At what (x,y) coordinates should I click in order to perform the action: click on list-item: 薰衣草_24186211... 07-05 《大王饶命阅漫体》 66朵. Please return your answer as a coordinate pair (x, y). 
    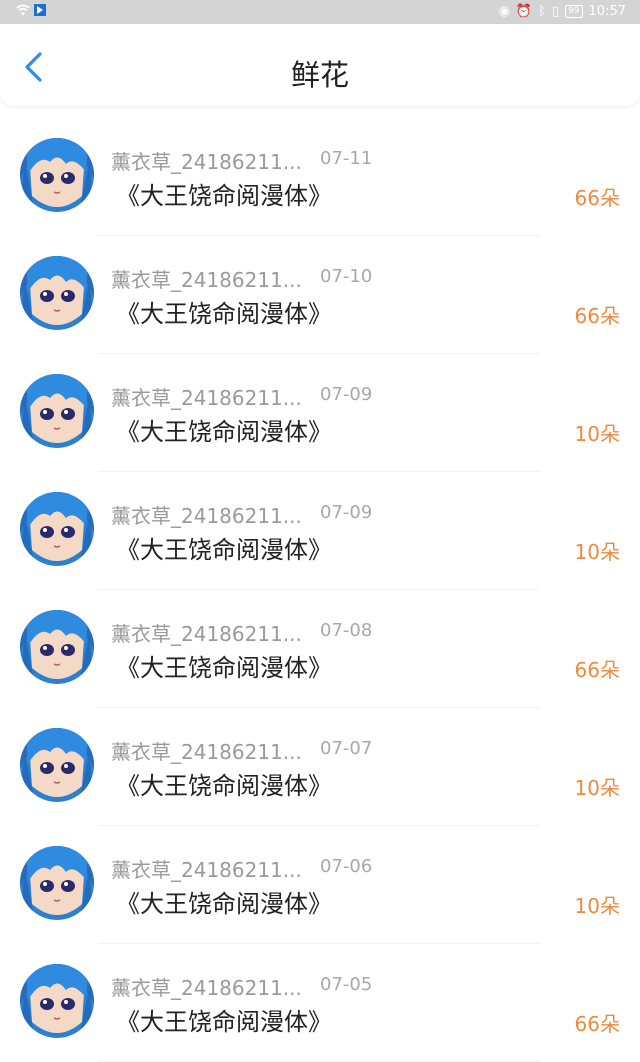
    Looking at the image, I should click on (320, 1003).